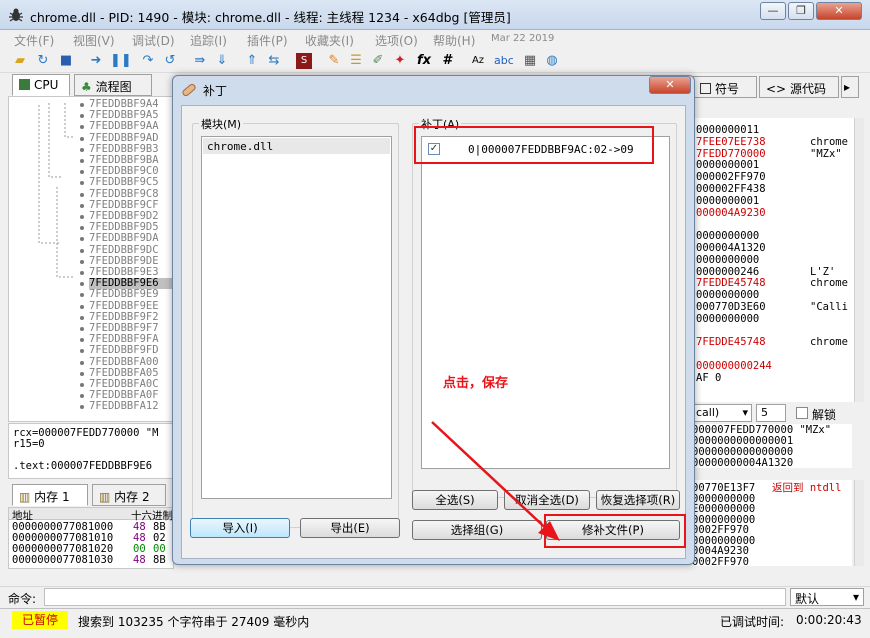  I want to click on close-button: ✕, so click(839, 11).